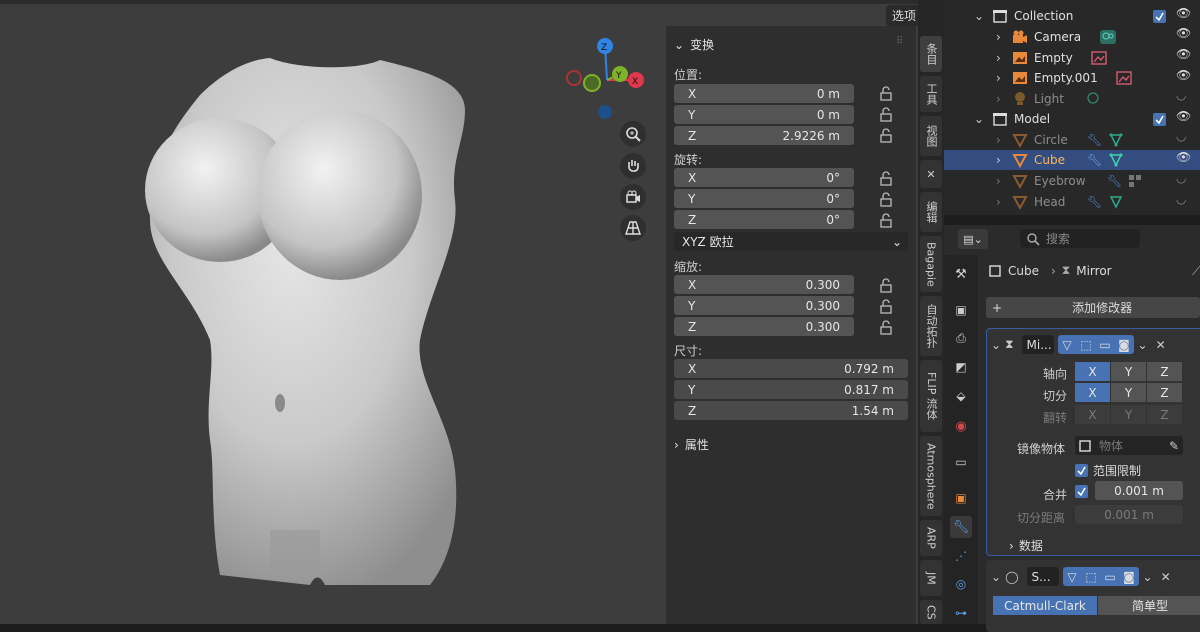 Image resolution: width=1200 pixels, height=632 pixels. What do you see at coordinates (1081, 491) in the screenshot?
I see `merge-checkbox` at bounding box center [1081, 491].